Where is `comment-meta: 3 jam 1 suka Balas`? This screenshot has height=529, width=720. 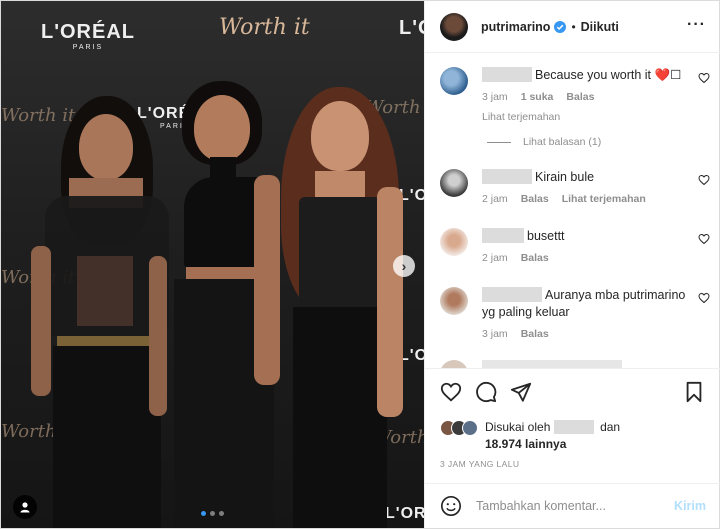 comment-meta: 3 jam 1 suka Balas is located at coordinates (587, 97).